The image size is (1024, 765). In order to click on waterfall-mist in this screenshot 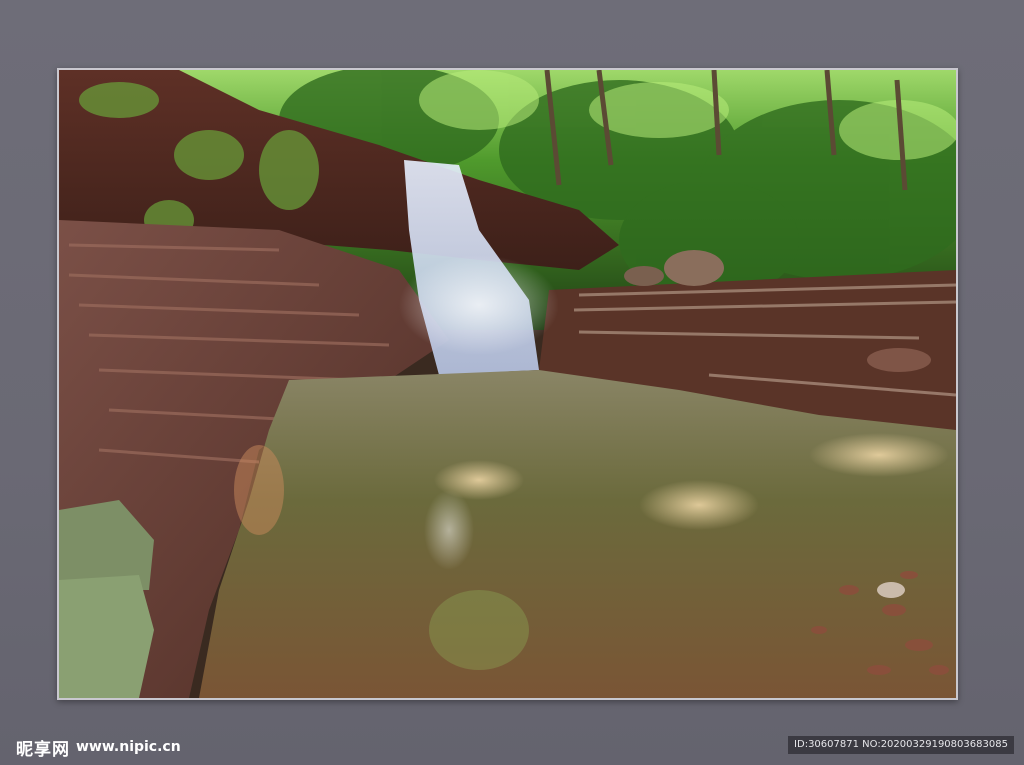, I will do `click(479, 305)`.